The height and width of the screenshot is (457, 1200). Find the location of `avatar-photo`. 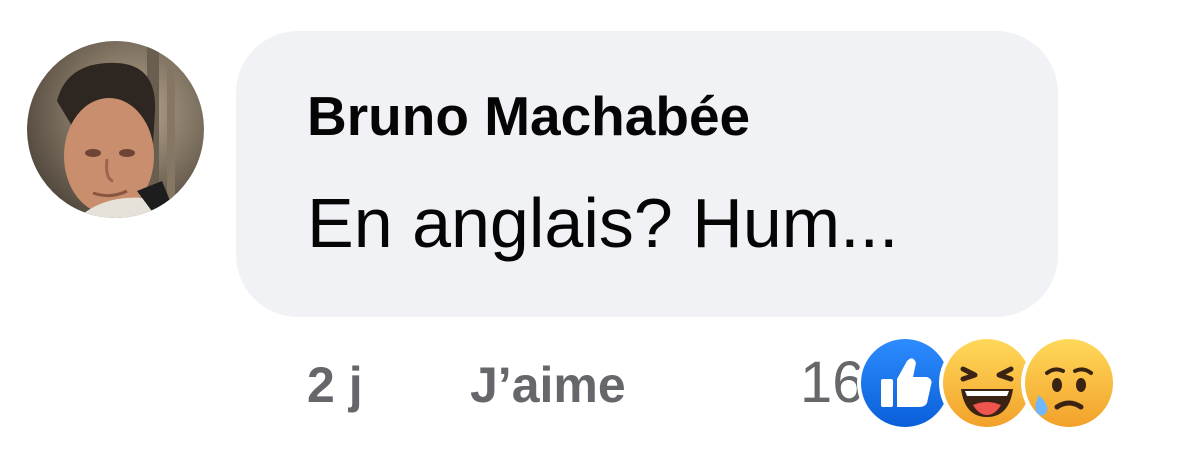

avatar-photo is located at coordinates (115, 129).